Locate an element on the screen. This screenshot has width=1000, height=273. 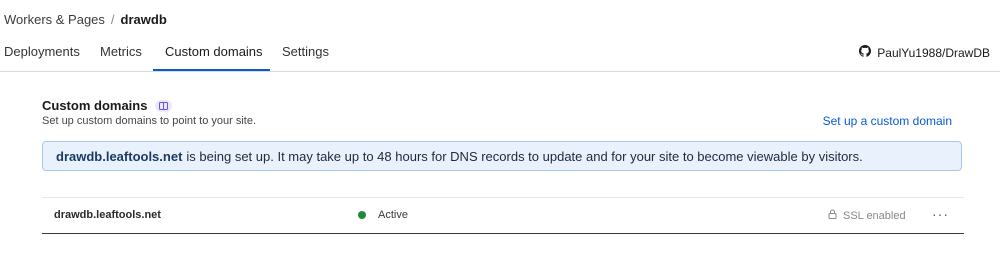
section-header: Custom domains is located at coordinates (107, 105).